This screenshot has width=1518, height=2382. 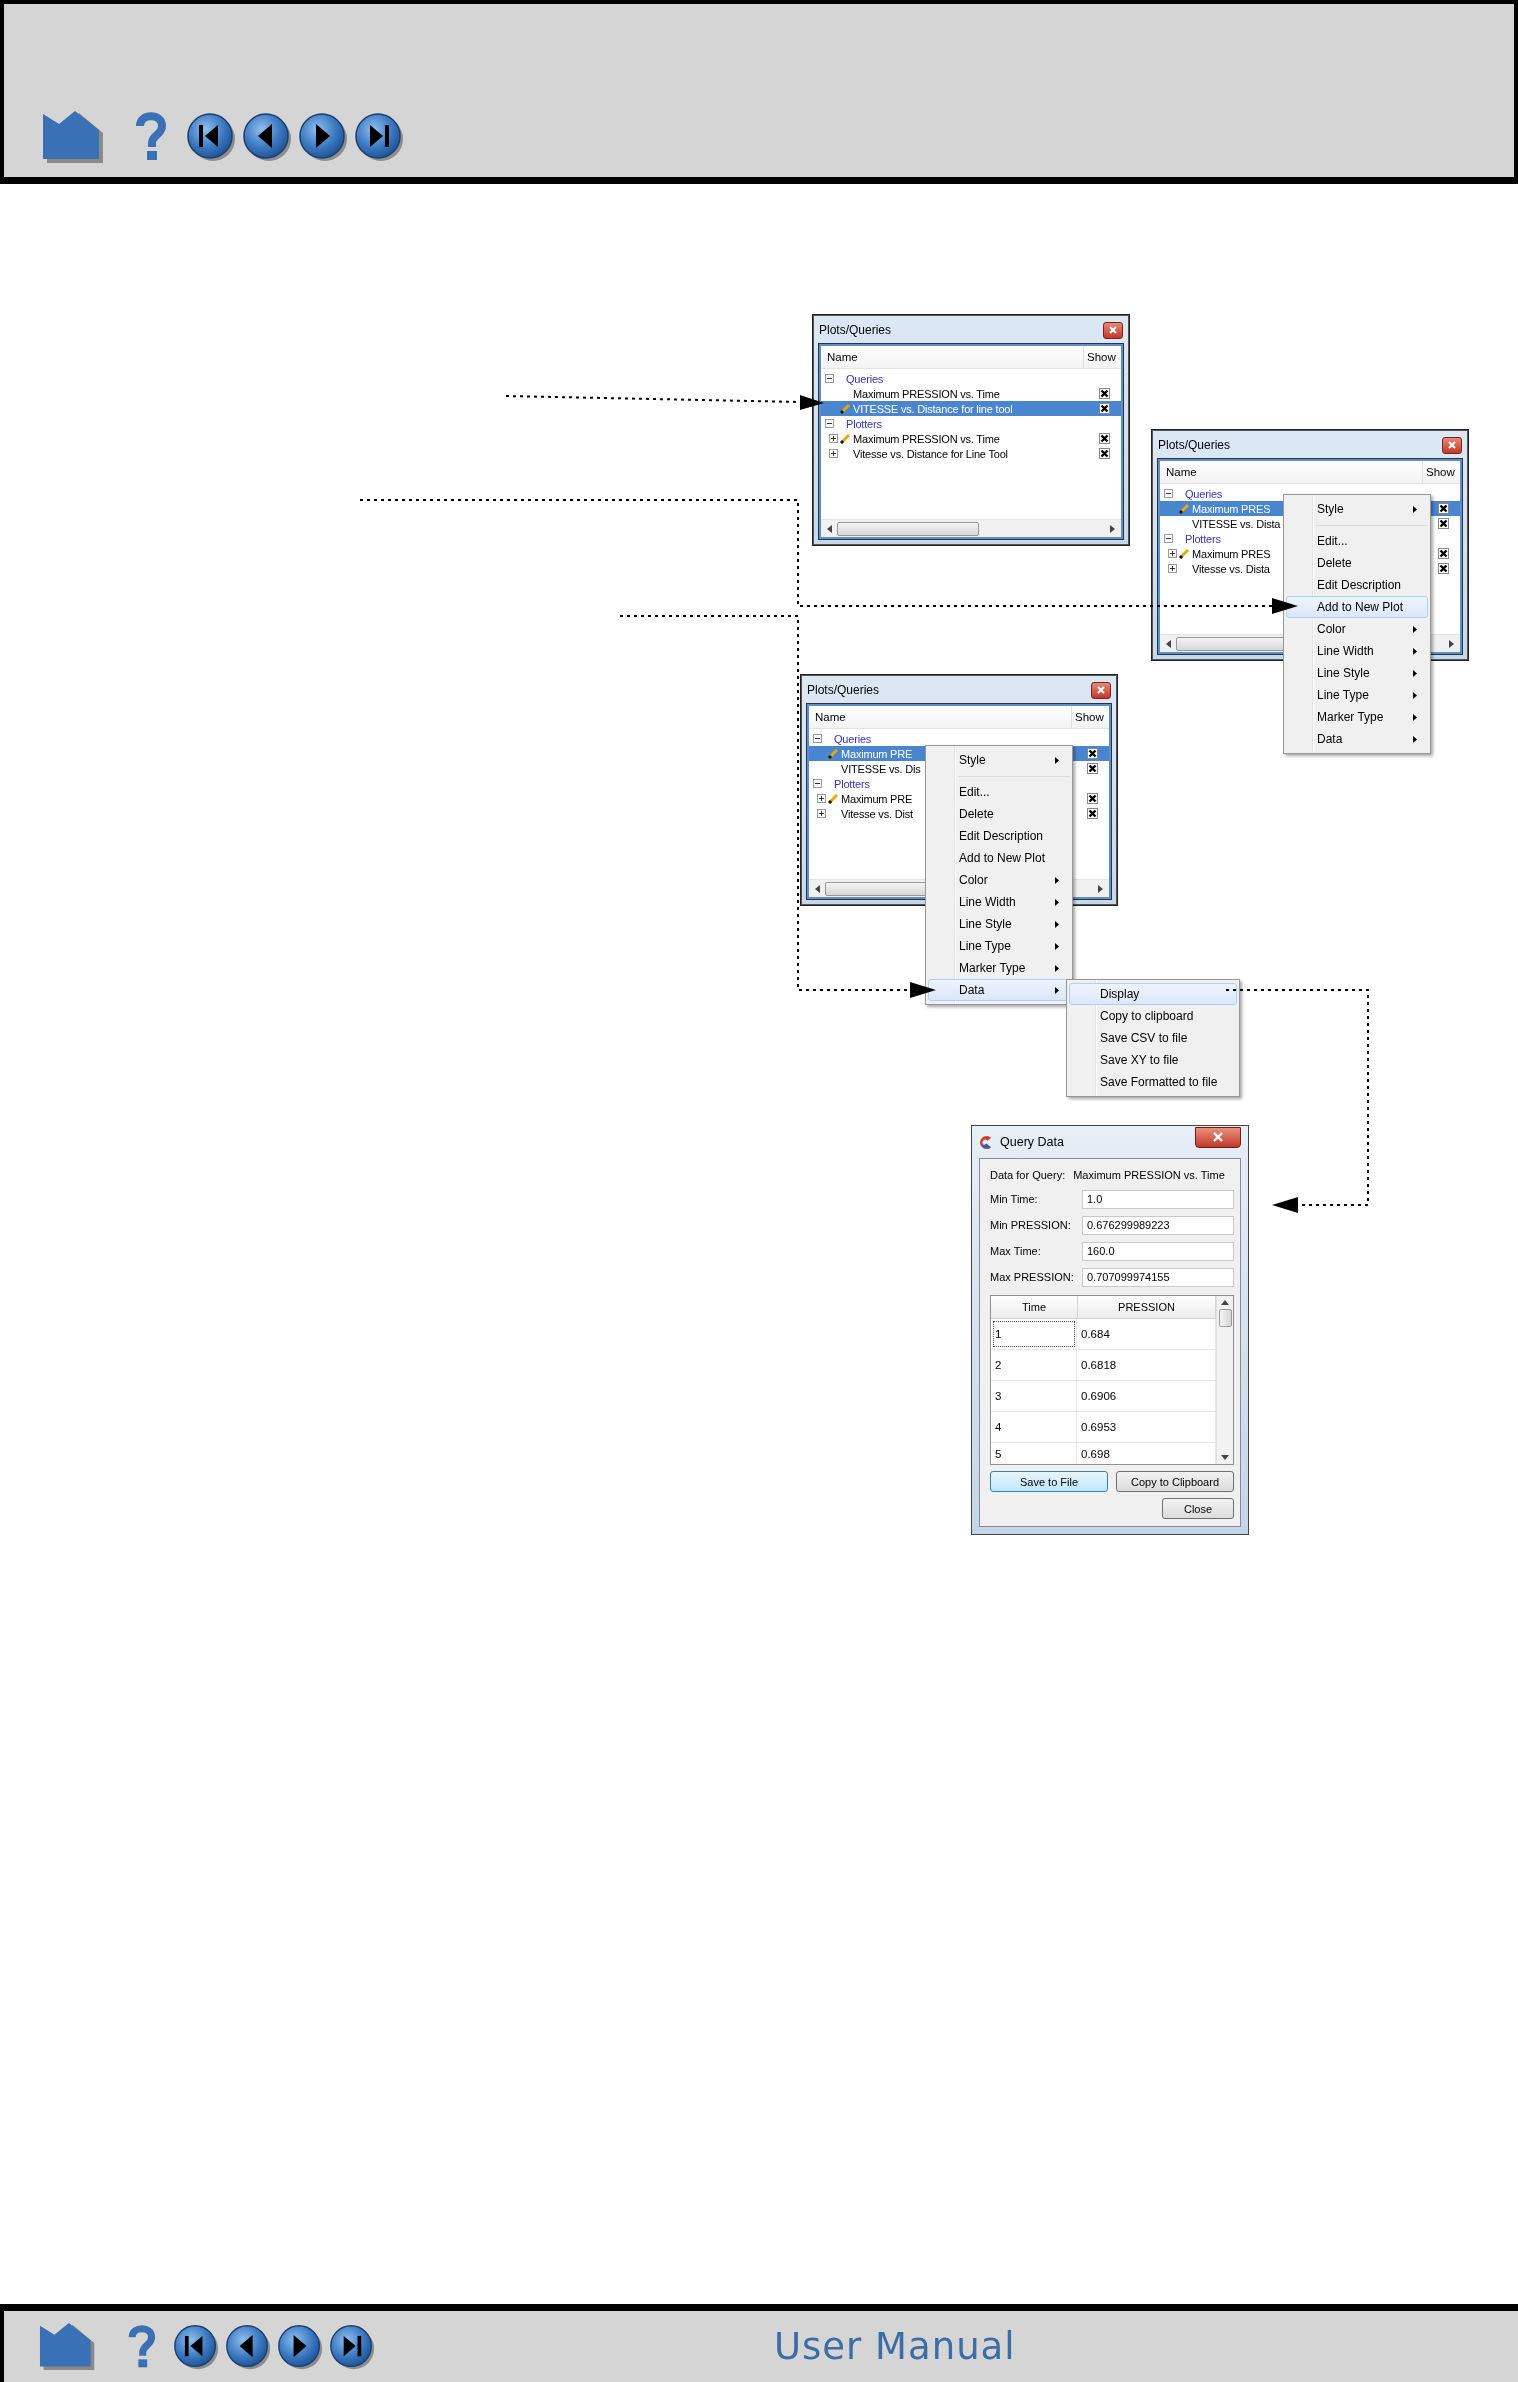 What do you see at coordinates (1031, 1225) in the screenshot?
I see `field-label: Min PRESSION:` at bounding box center [1031, 1225].